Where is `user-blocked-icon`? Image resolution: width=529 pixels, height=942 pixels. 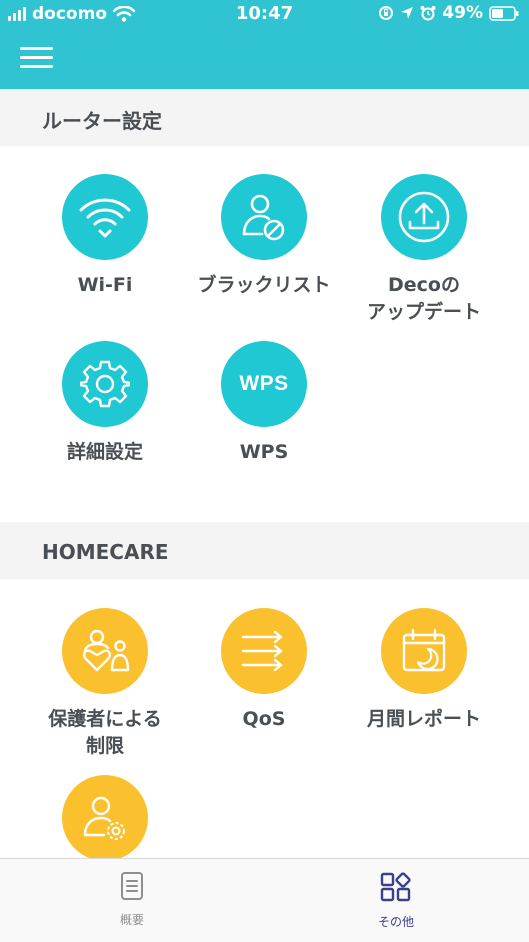 user-blocked-icon is located at coordinates (264, 217).